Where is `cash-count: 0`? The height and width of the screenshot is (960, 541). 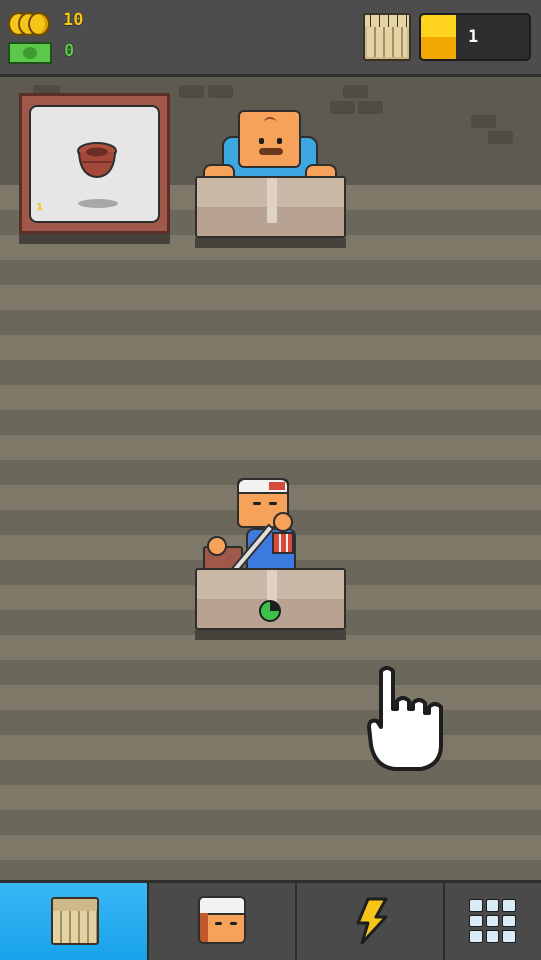
cash-count: 0 is located at coordinates (69, 51).